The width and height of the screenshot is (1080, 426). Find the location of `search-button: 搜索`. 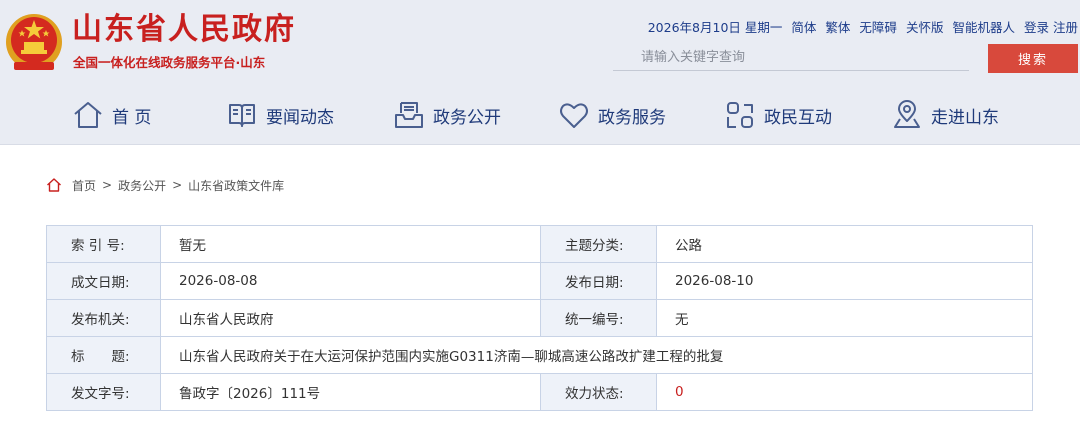

search-button: 搜索 is located at coordinates (1033, 58).